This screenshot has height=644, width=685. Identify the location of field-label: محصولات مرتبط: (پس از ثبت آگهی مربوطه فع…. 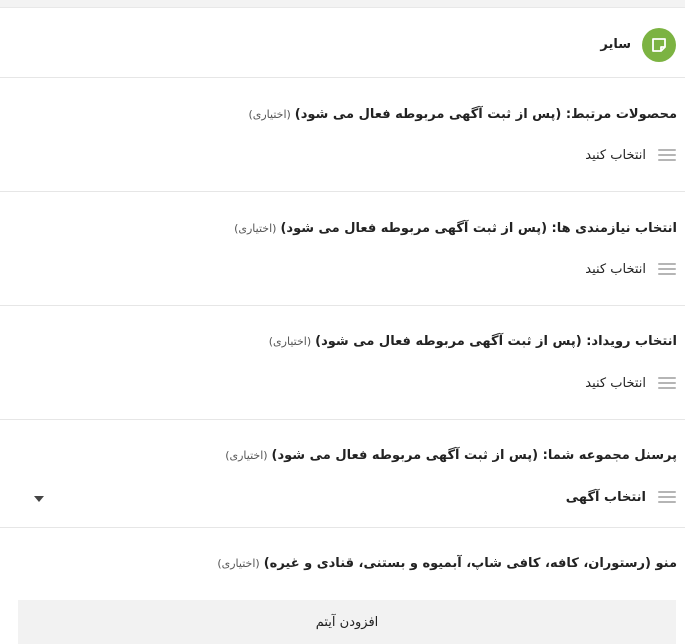
(462, 114).